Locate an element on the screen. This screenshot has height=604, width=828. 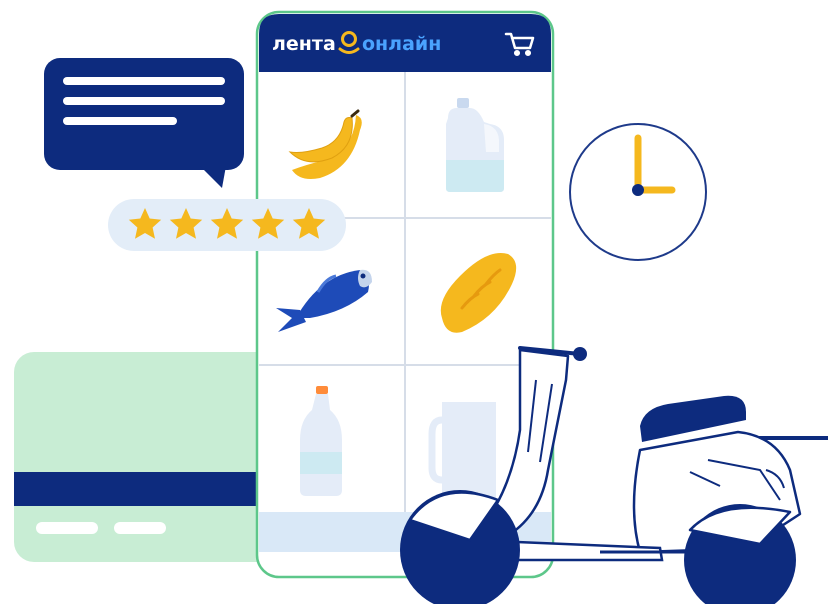
chat-bubble-icon is located at coordinates (144, 123).